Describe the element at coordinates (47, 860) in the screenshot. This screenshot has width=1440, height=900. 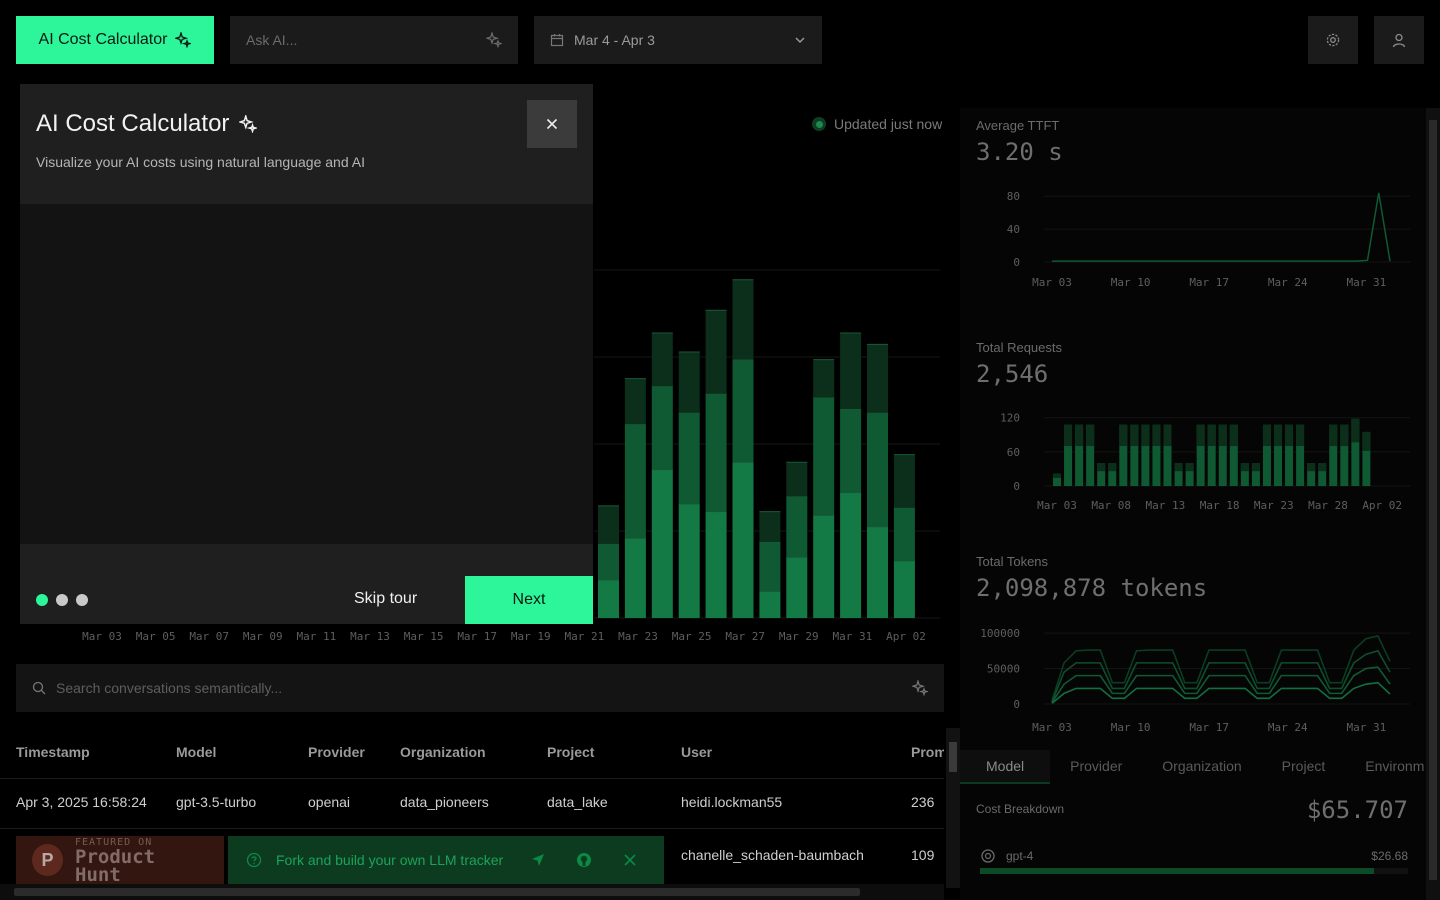
I see `product-hunt-logo-icon: P` at that location.